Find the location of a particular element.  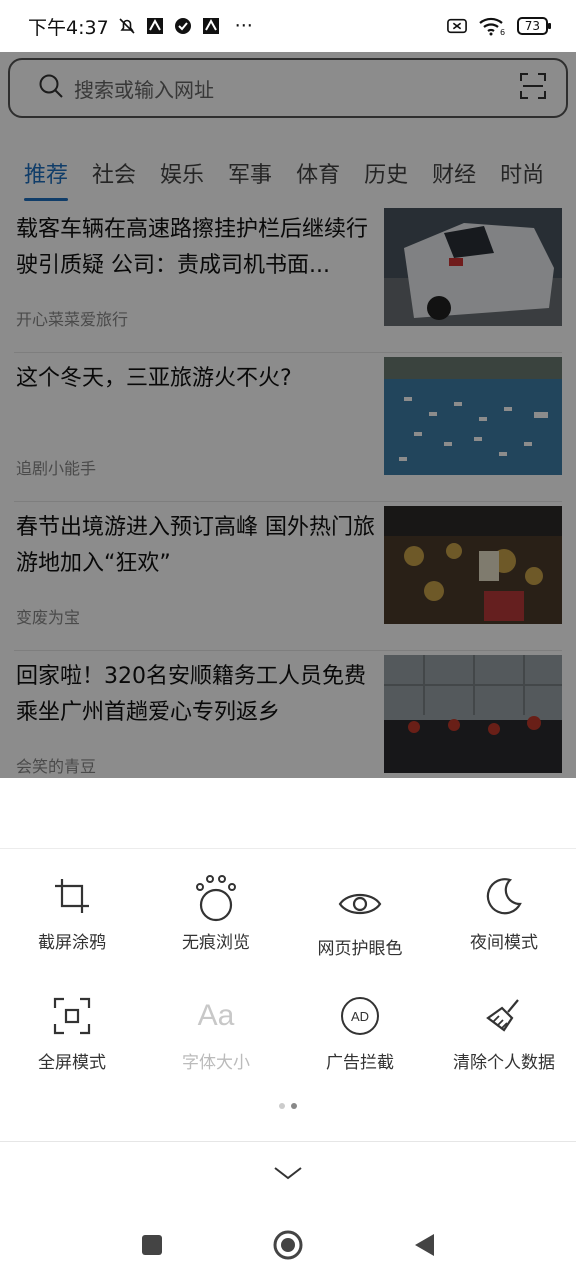

status-bar: 下午4:37 ··· 6 73 is located at coordinates (288, 26).